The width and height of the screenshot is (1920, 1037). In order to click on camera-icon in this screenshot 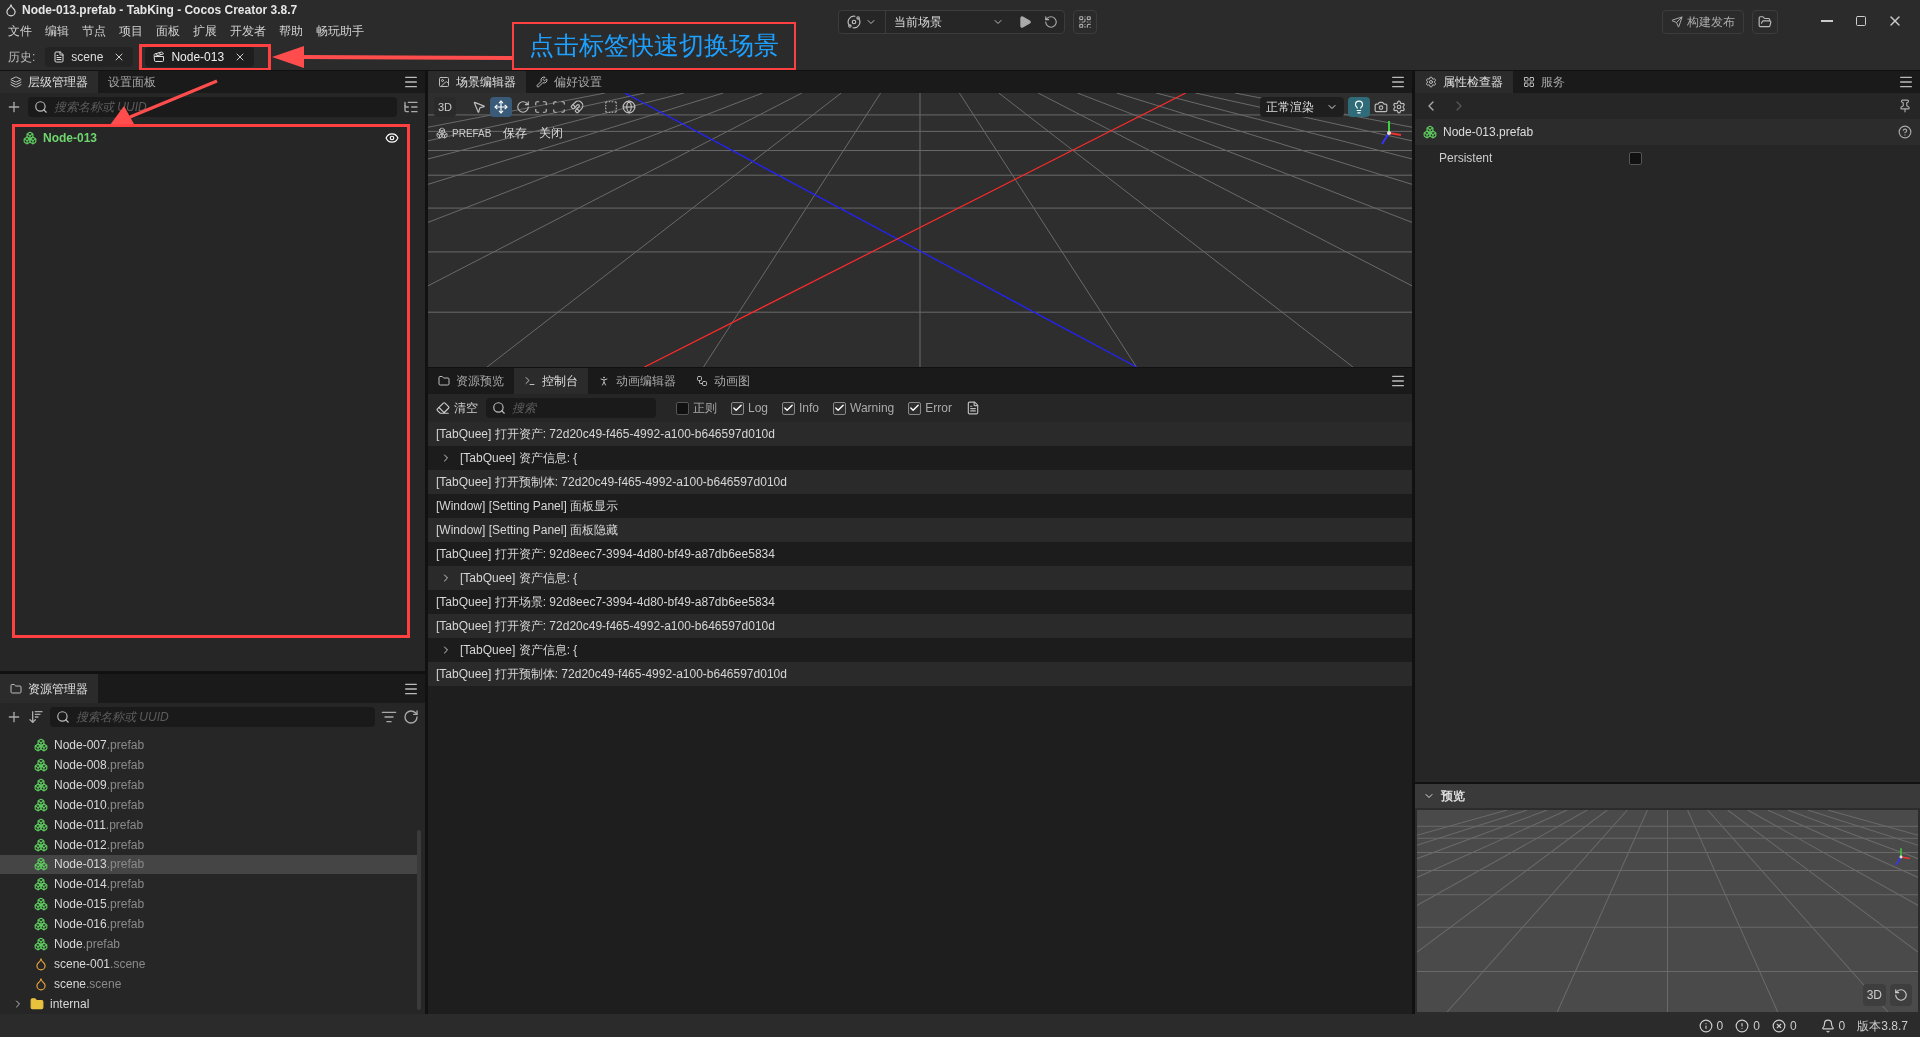, I will do `click(1381, 107)`.